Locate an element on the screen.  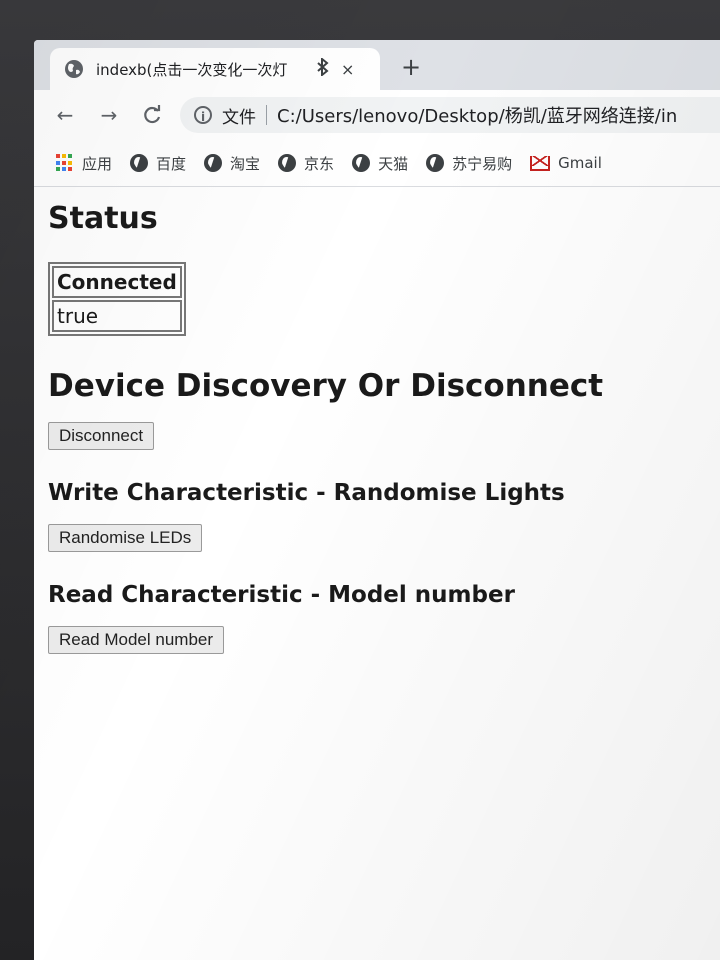
bookmark-apps: 应用 is located at coordinates (84, 163).